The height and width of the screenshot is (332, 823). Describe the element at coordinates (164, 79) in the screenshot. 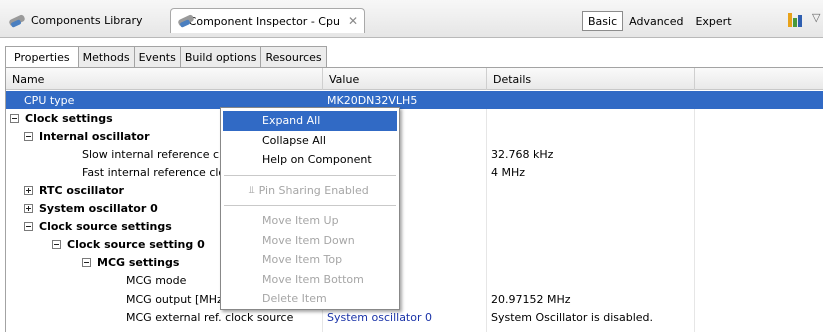

I see `column-header-name: Name` at that location.